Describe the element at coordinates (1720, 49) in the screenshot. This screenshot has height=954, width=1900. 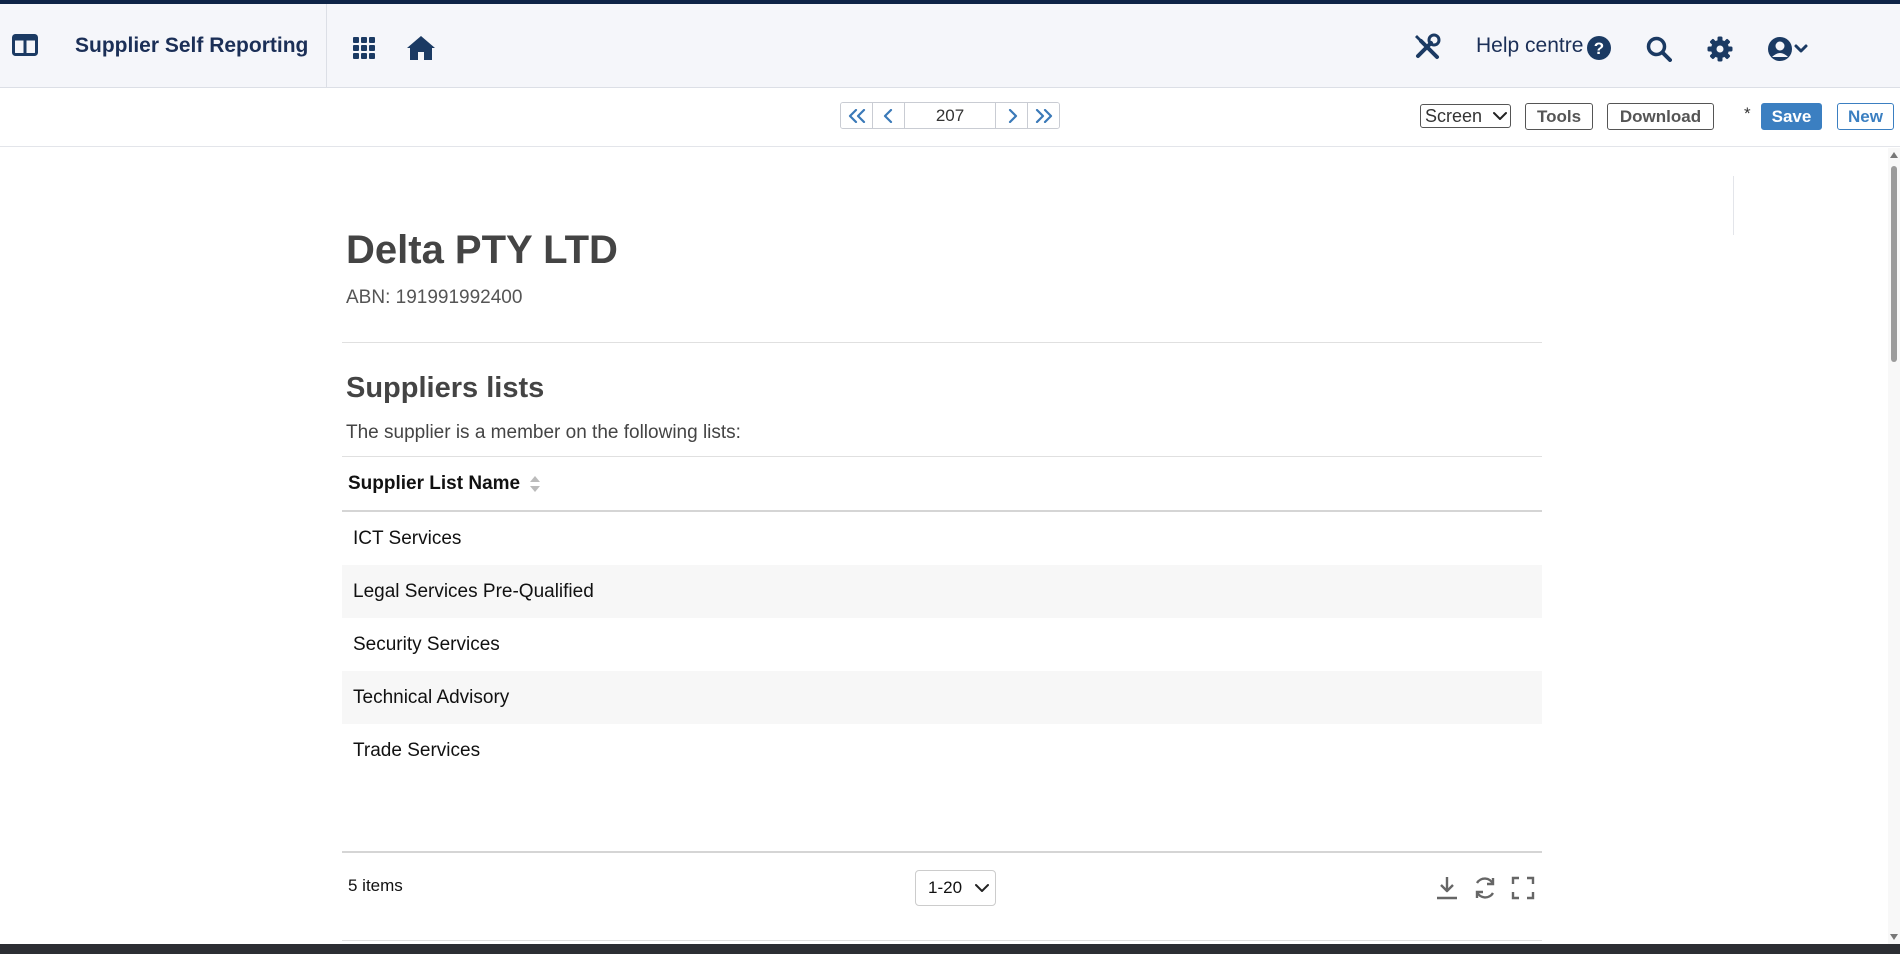
I see `gear-icon` at that location.